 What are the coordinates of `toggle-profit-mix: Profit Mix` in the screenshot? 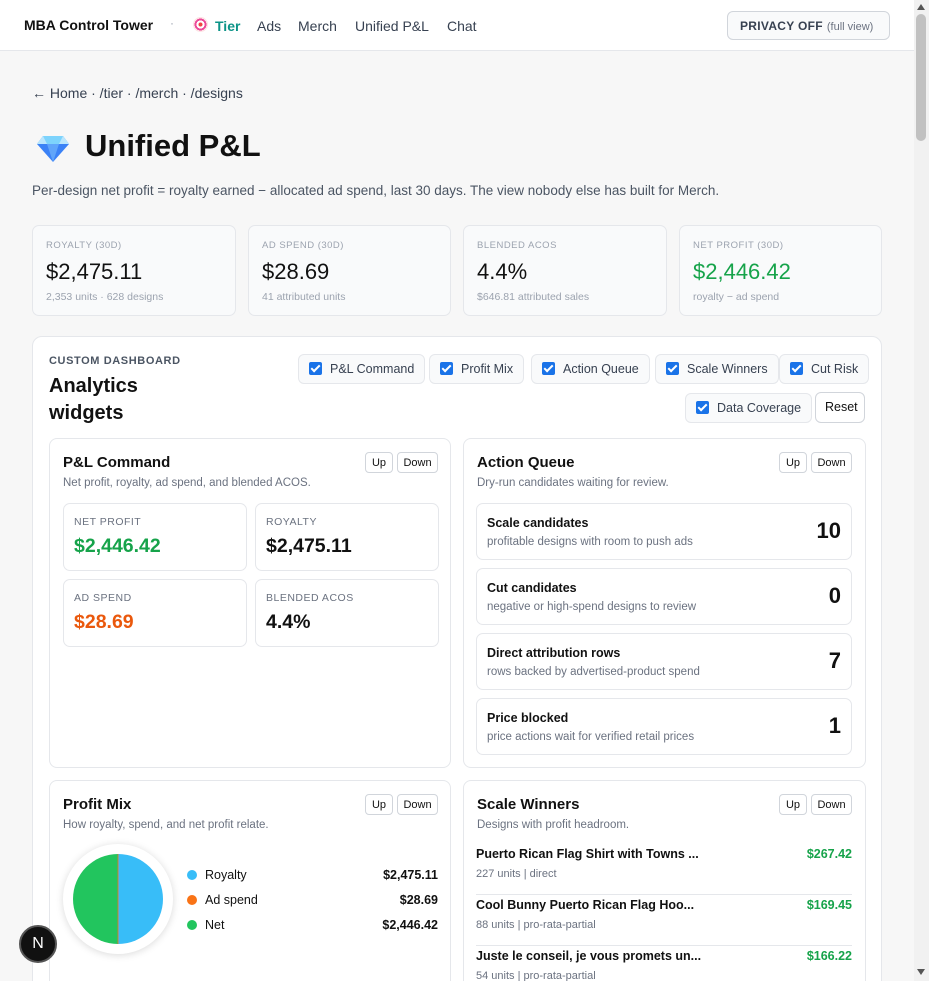 It's located at (477, 369).